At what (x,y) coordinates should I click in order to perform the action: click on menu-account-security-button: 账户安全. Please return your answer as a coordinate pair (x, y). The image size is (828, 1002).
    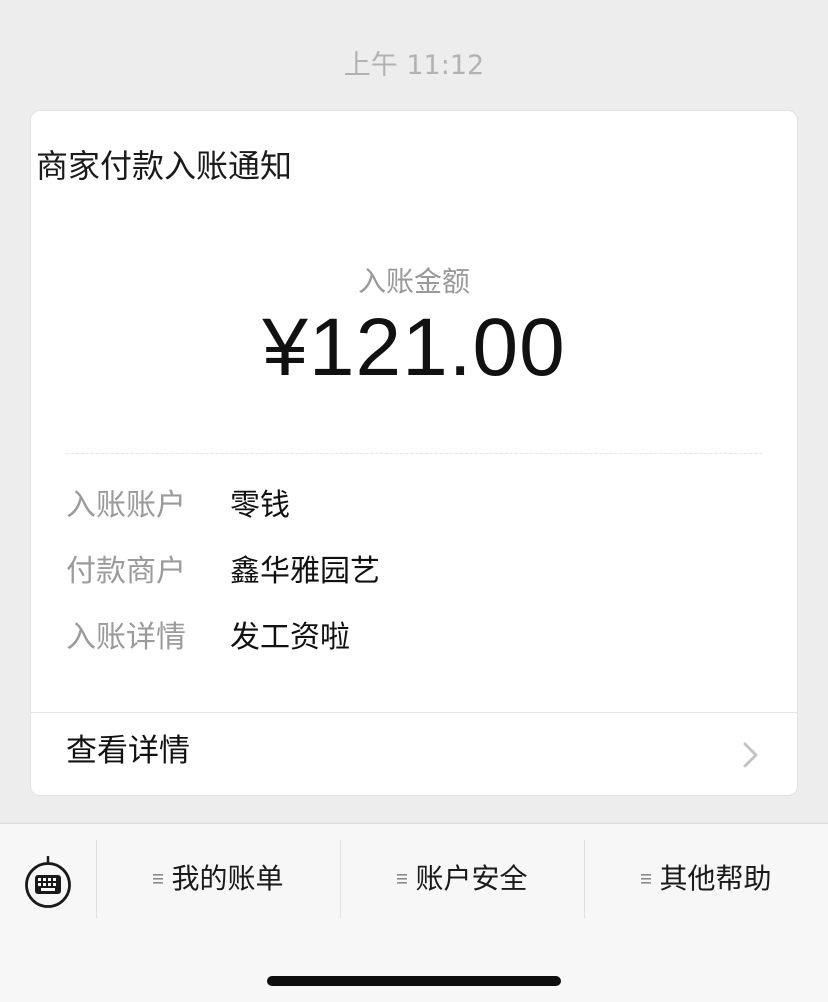
    Looking at the image, I should click on (462, 879).